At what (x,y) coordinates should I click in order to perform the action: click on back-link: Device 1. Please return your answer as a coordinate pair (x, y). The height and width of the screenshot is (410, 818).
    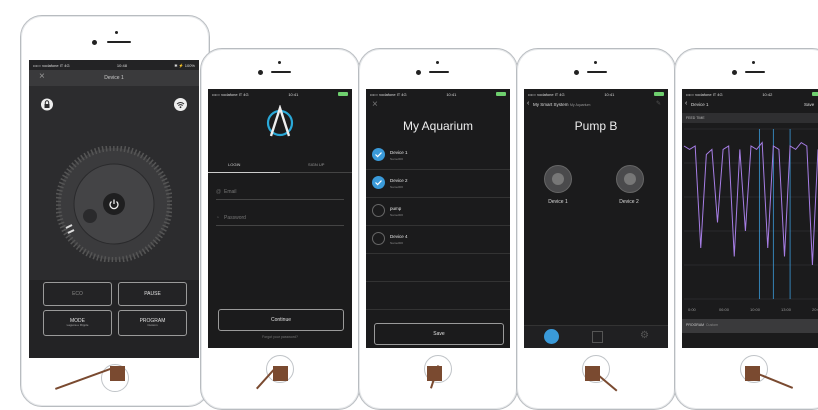
    Looking at the image, I should click on (700, 104).